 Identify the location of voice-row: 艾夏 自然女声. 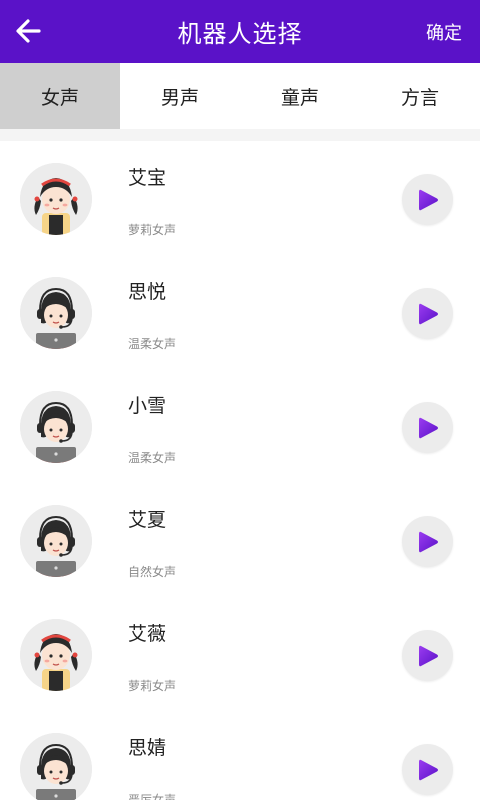
(240, 540).